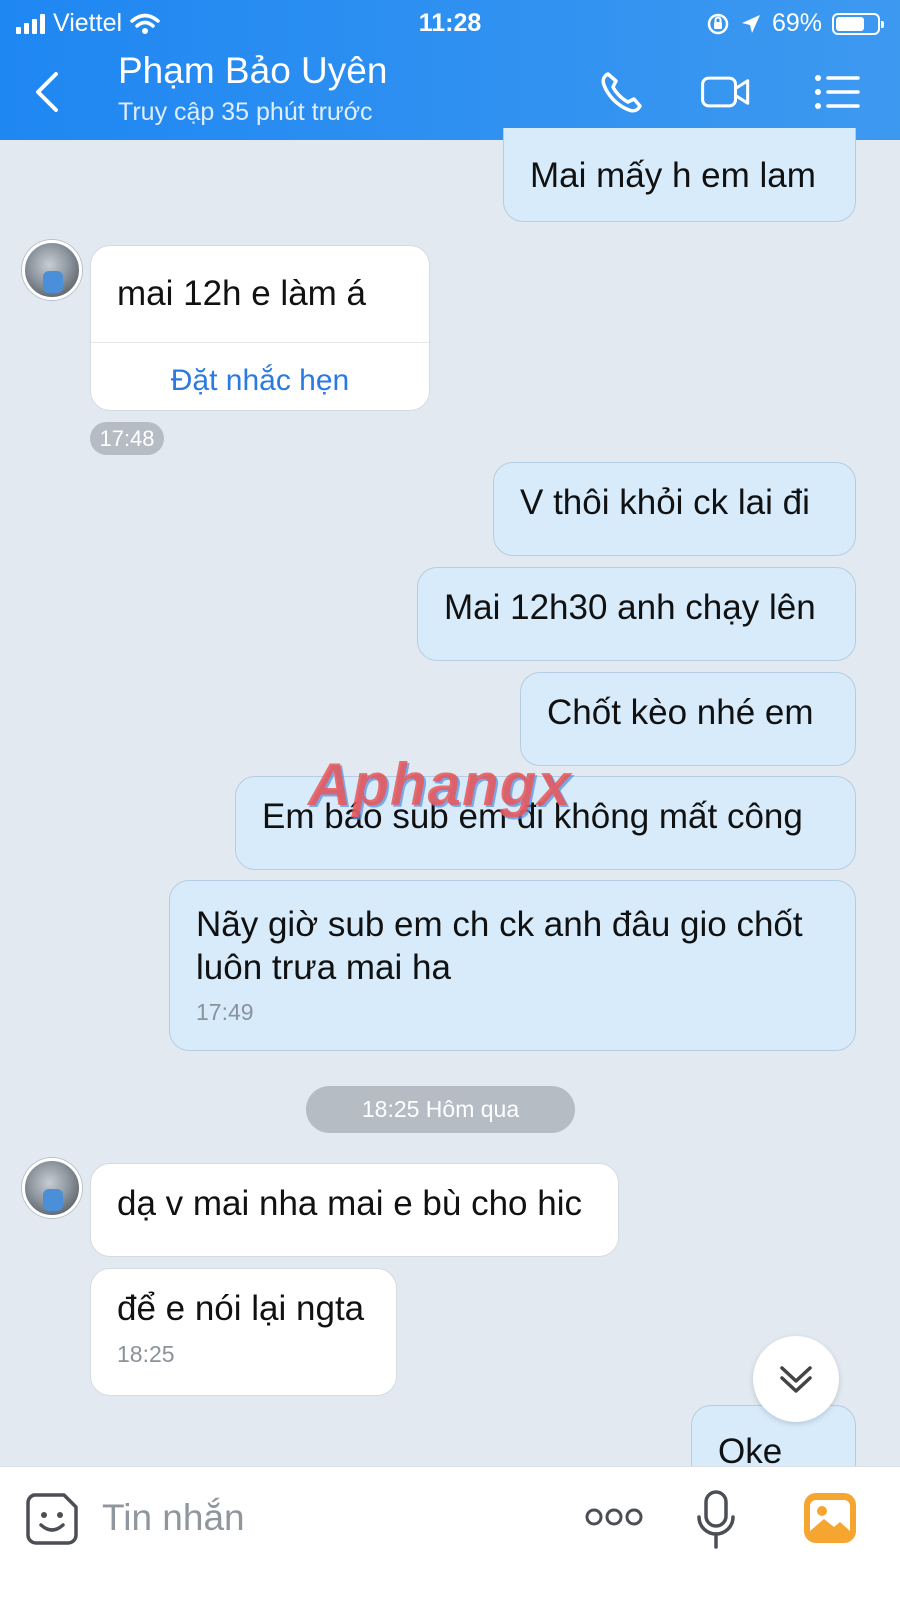  Describe the element at coordinates (624, 92) in the screenshot. I see `phone-icon` at that location.